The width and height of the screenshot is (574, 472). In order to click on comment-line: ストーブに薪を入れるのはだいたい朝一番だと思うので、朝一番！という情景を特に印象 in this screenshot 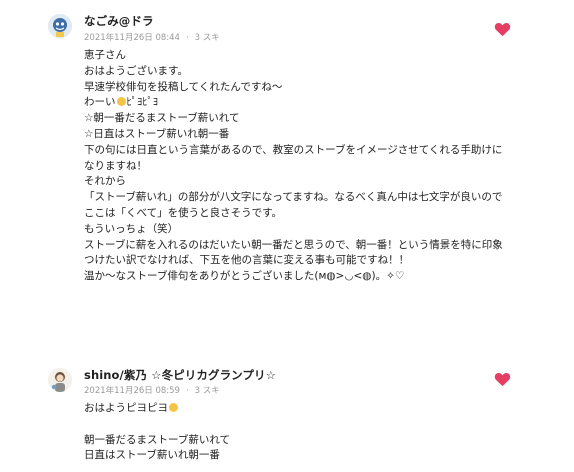, I will do `click(293, 244)`.